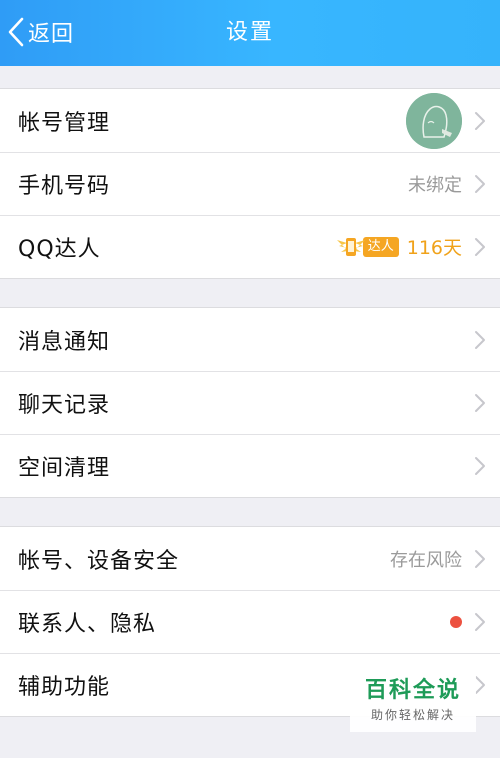 This screenshot has width=500, height=758. I want to click on row-phone-number: 手机号码 未绑定, so click(250, 183).